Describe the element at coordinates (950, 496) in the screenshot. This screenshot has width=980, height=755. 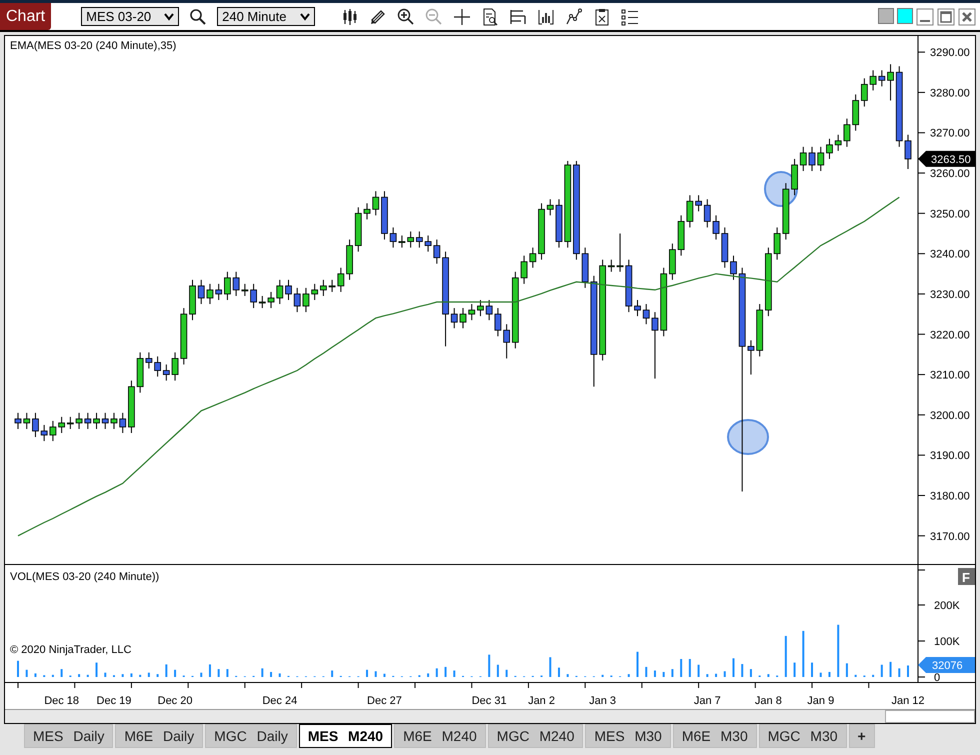
I see `axis-label: 3180.00` at that location.